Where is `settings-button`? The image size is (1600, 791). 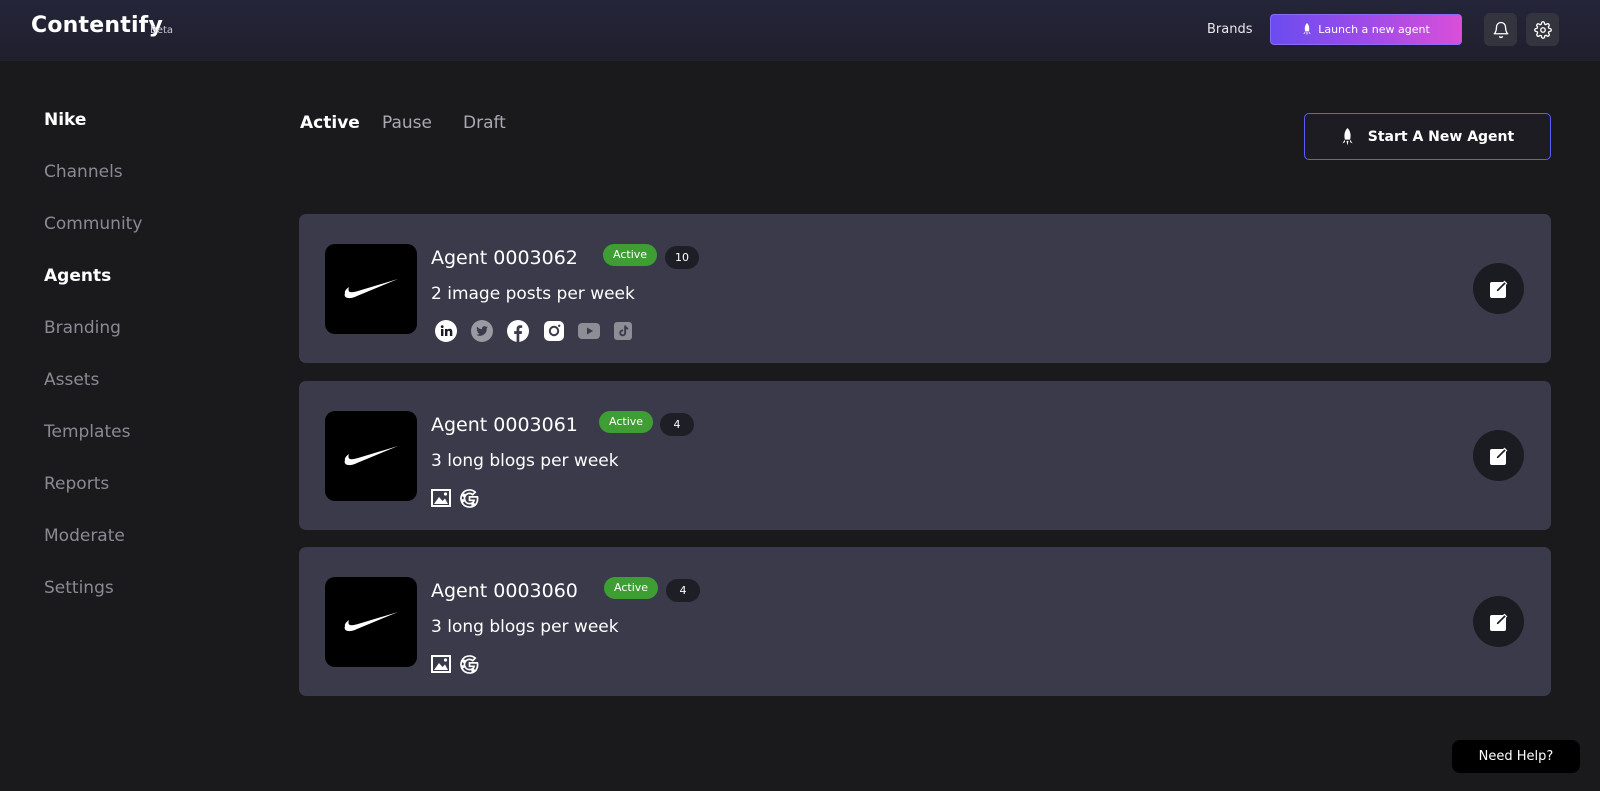 settings-button is located at coordinates (1542, 29).